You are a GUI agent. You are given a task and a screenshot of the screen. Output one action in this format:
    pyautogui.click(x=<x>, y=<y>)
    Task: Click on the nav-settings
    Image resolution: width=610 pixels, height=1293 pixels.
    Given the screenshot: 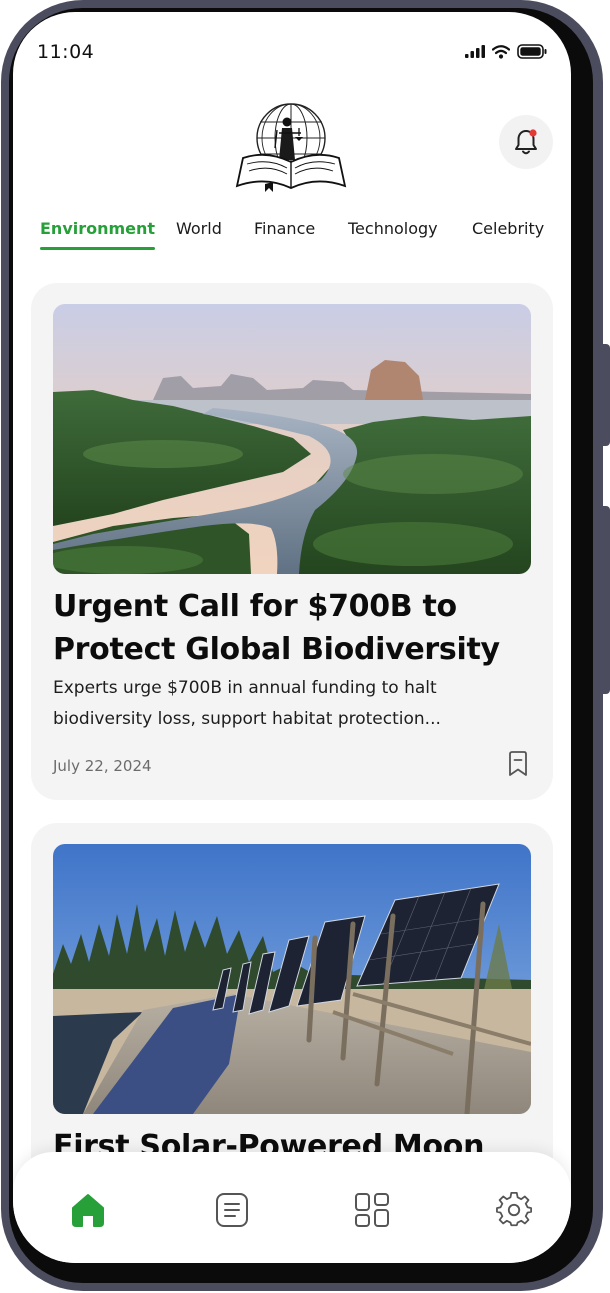 What is the action you would take?
    pyautogui.click(x=514, y=1209)
    